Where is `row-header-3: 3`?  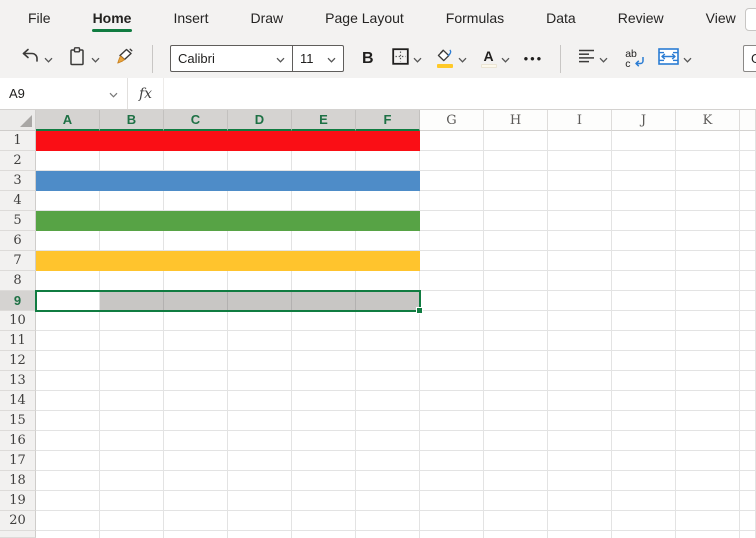
row-header-3: 3 is located at coordinates (18, 181).